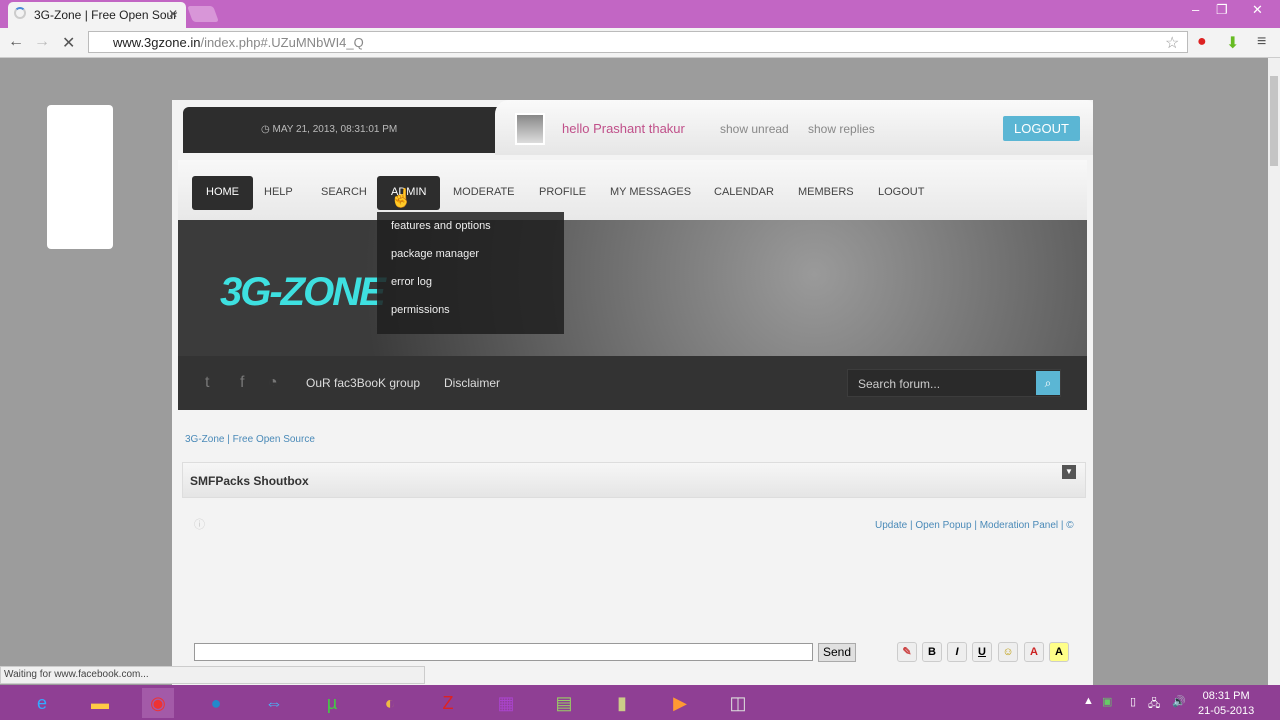 Image resolution: width=1280 pixels, height=720 pixels. Describe the element at coordinates (1274, 121) in the screenshot. I see `scrollbar-thumb` at that location.